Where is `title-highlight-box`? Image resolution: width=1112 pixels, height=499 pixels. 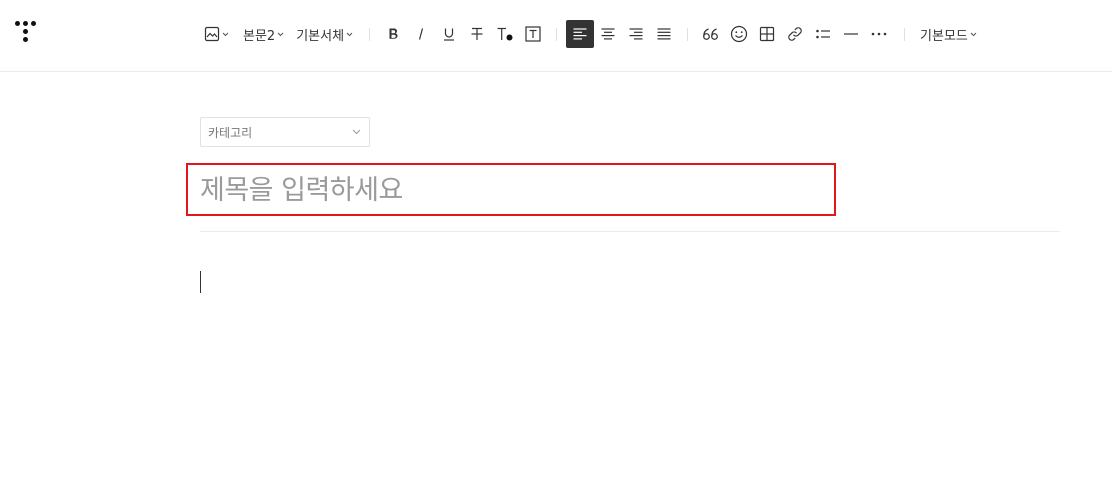 title-highlight-box is located at coordinates (511, 189).